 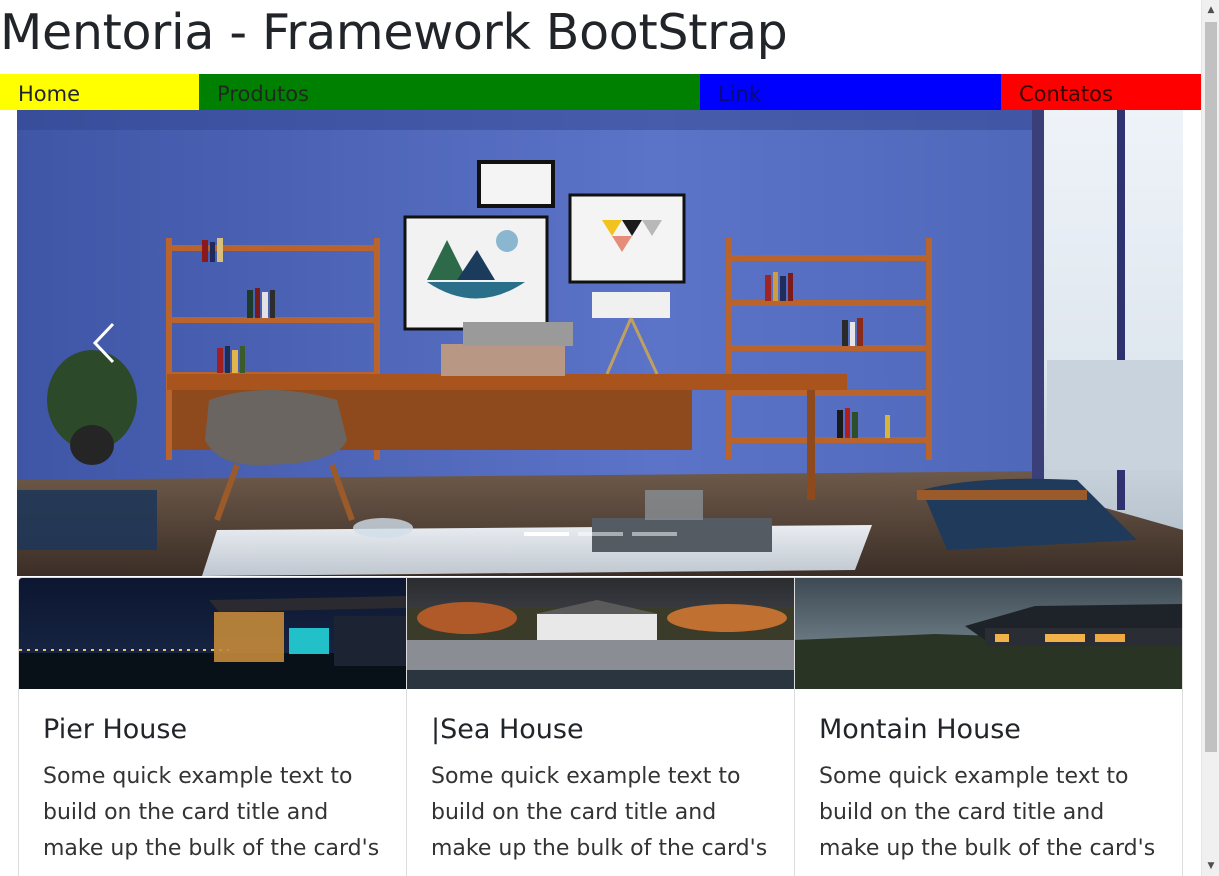 What do you see at coordinates (212, 633) in the screenshot?
I see `card-image-pier-house` at bounding box center [212, 633].